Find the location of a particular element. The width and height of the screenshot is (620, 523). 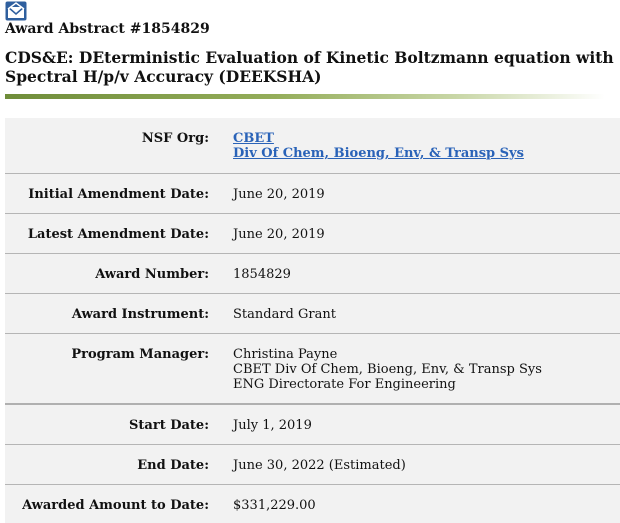

row-award-number: Award Number: 1854829 is located at coordinates (312, 274).